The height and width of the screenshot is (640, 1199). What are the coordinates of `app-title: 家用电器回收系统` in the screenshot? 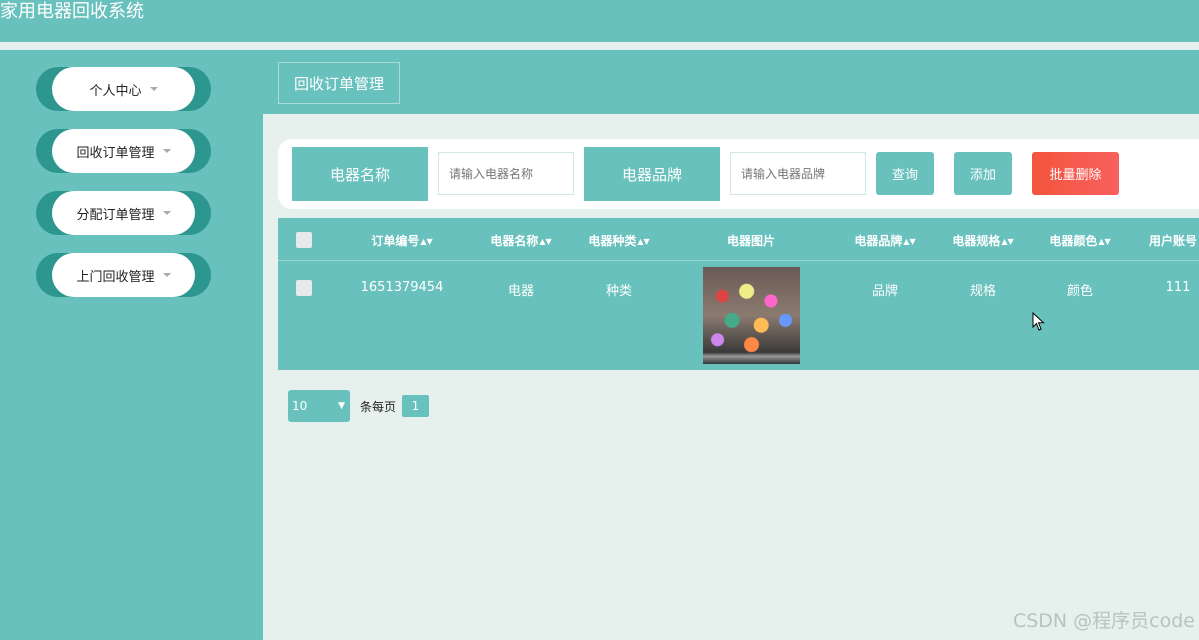 It's located at (72, 11).